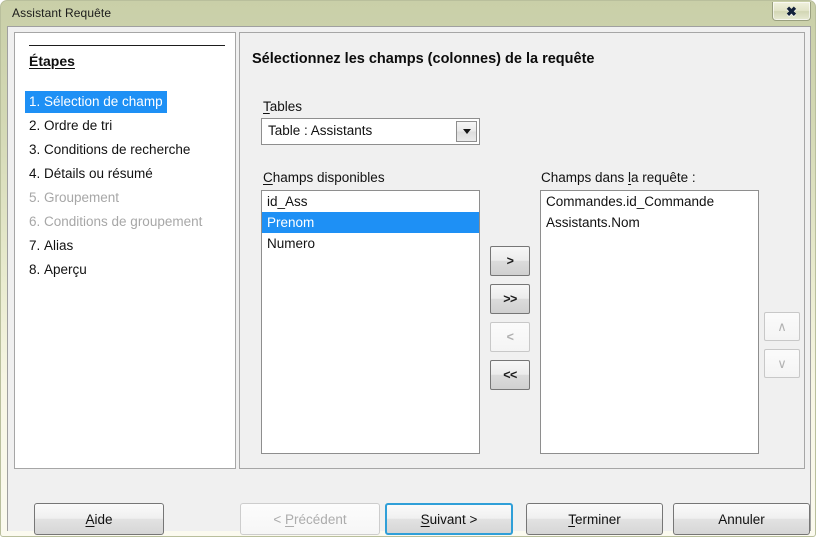 Image resolution: width=816 pixels, height=537 pixels. I want to click on tables-select: Table : Assistants, so click(370, 131).